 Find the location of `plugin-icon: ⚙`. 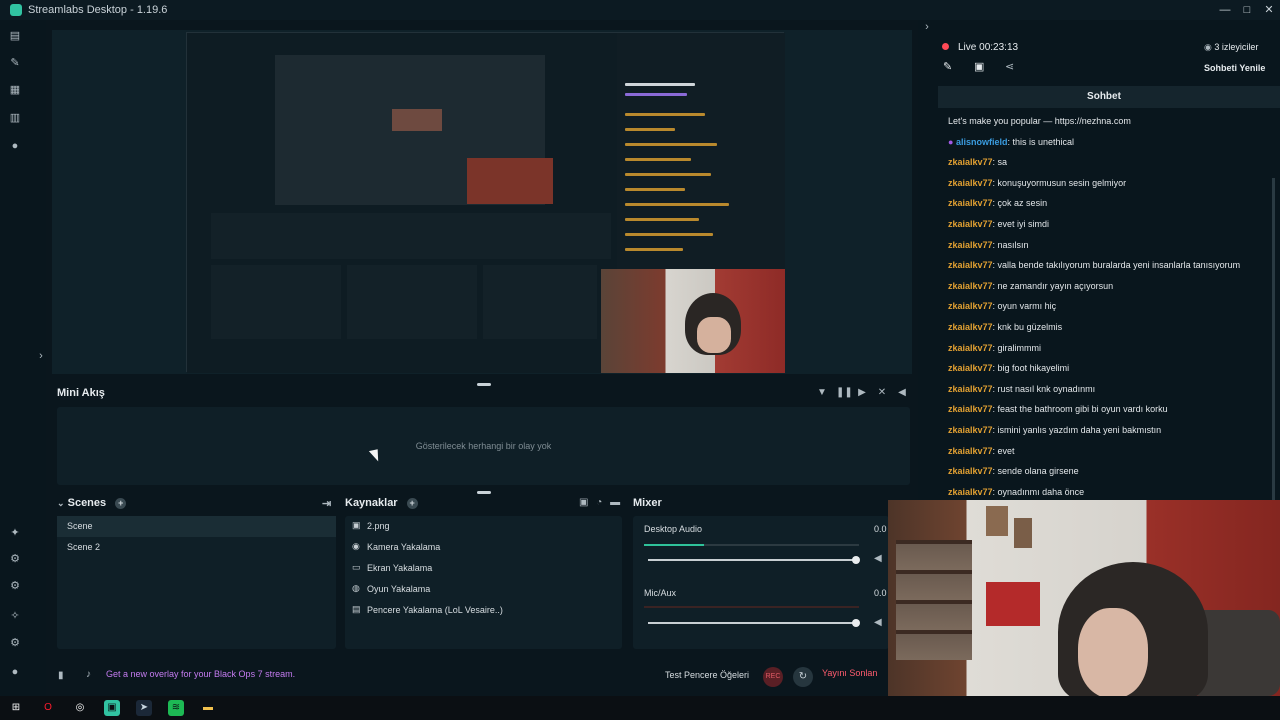

plugin-icon: ⚙ is located at coordinates (15, 586).